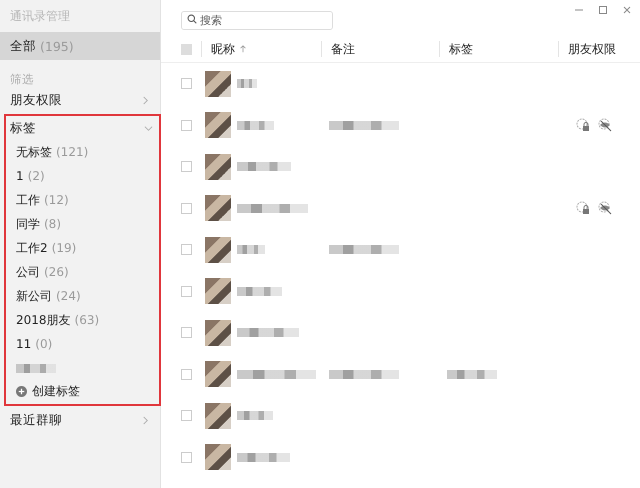 This screenshot has height=488, width=640. What do you see at coordinates (40, 16) in the screenshot?
I see `window-title: 通讯录管理` at bounding box center [40, 16].